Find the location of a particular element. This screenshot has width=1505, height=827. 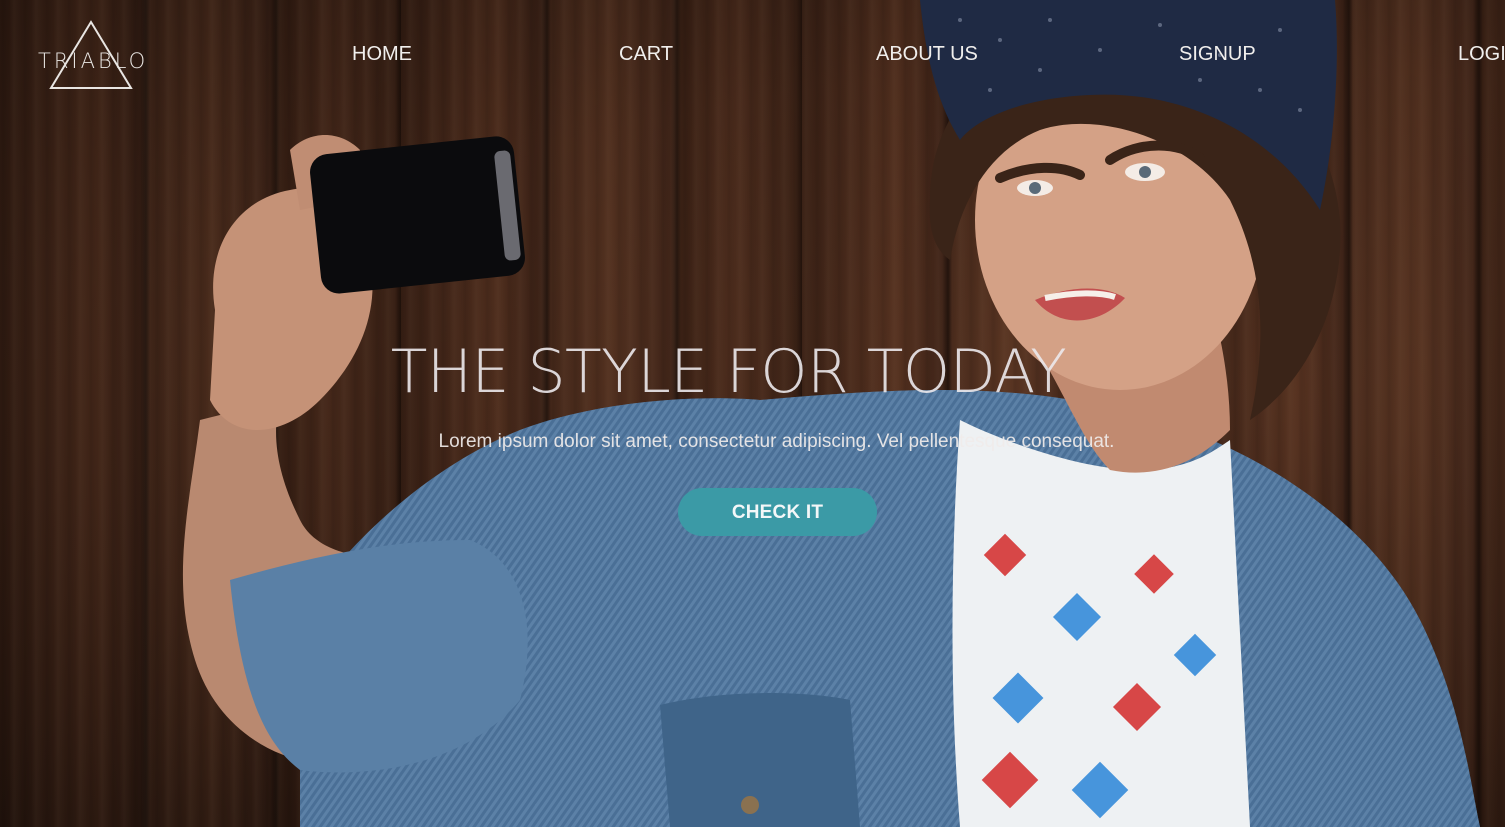

brand-name: TRIABLO is located at coordinates (93, 61).